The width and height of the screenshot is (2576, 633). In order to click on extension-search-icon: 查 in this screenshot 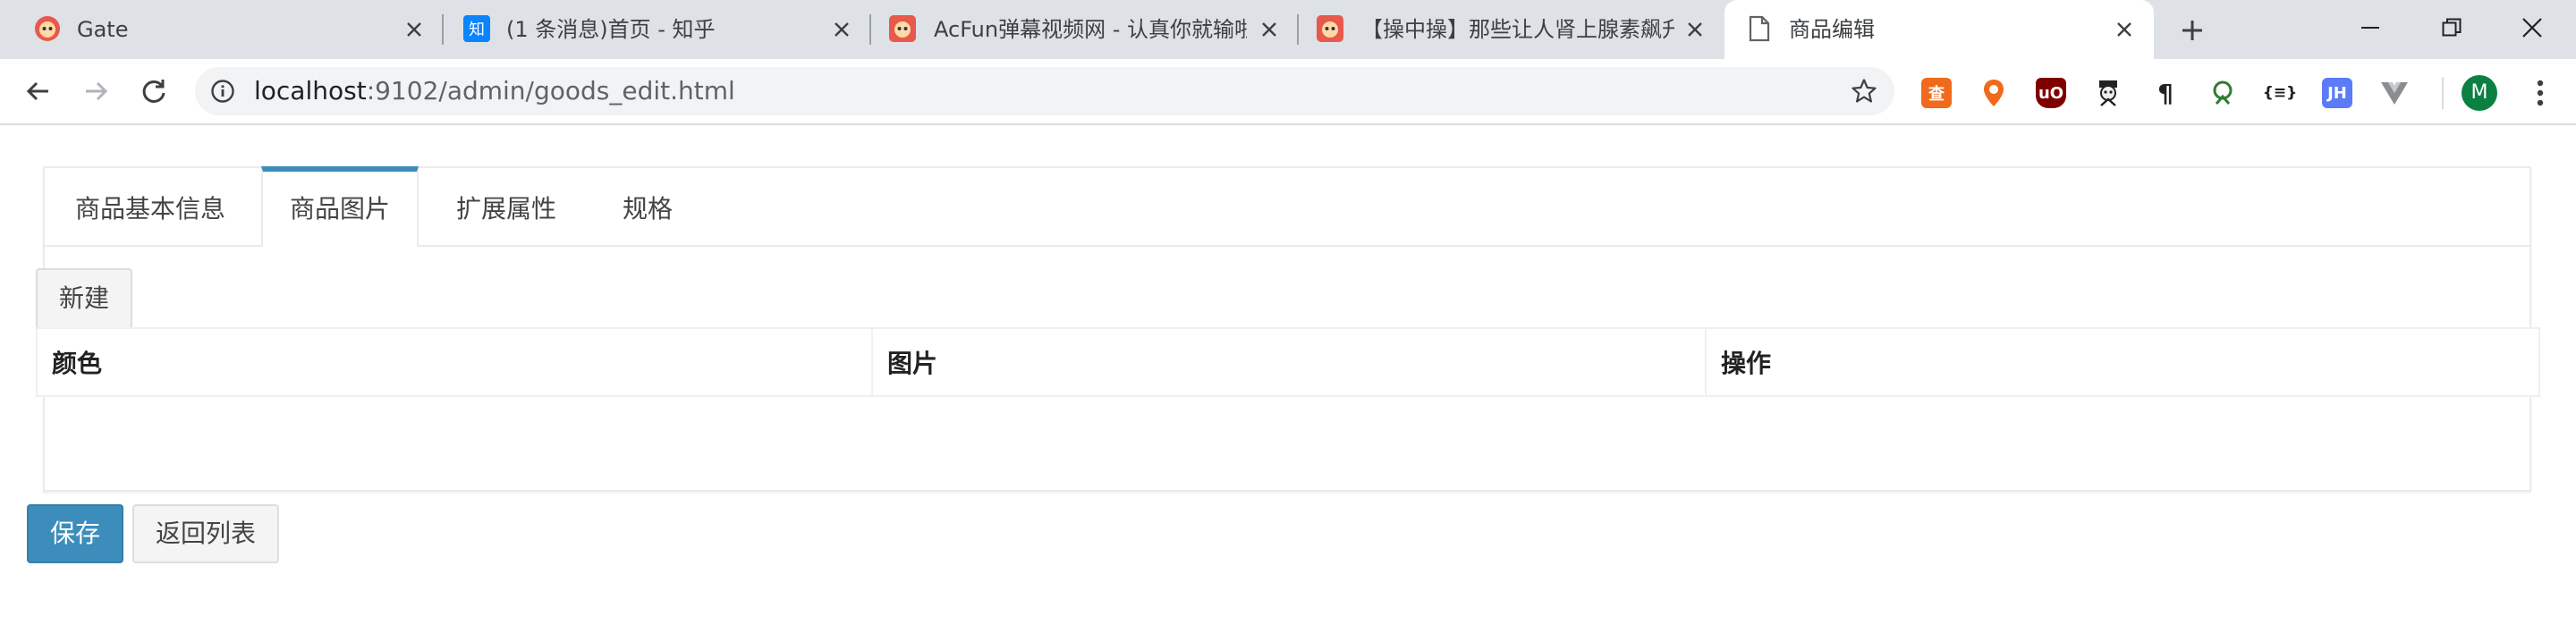, I will do `click(1936, 93)`.